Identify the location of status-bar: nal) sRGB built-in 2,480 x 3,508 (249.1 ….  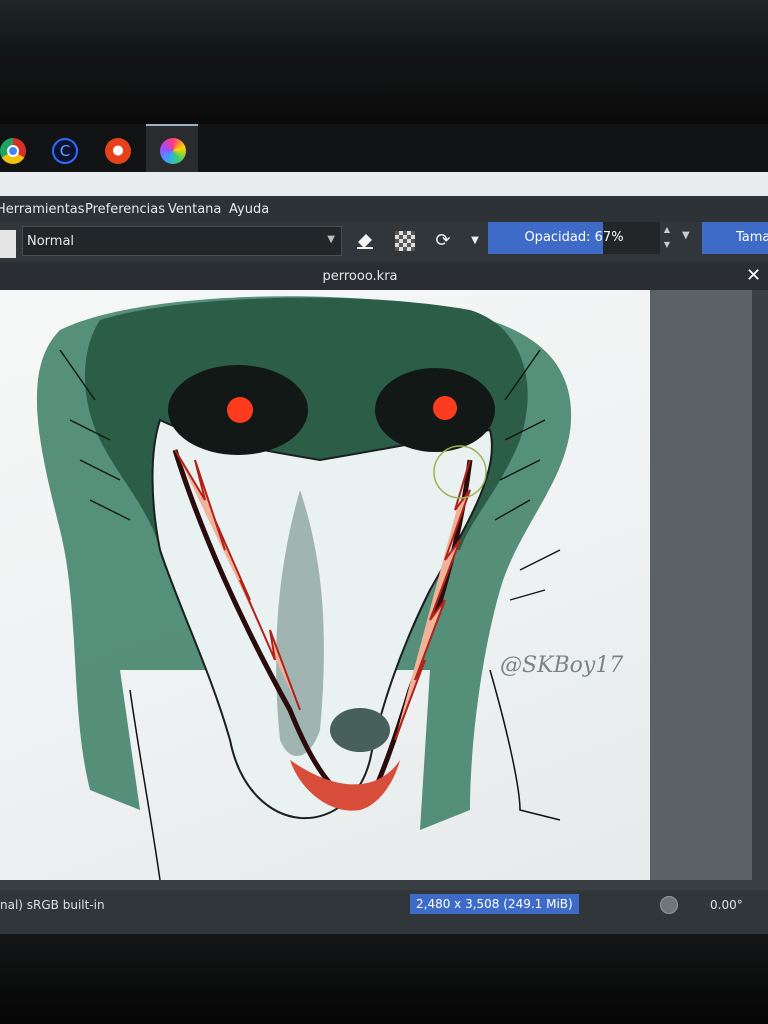
(384, 905).